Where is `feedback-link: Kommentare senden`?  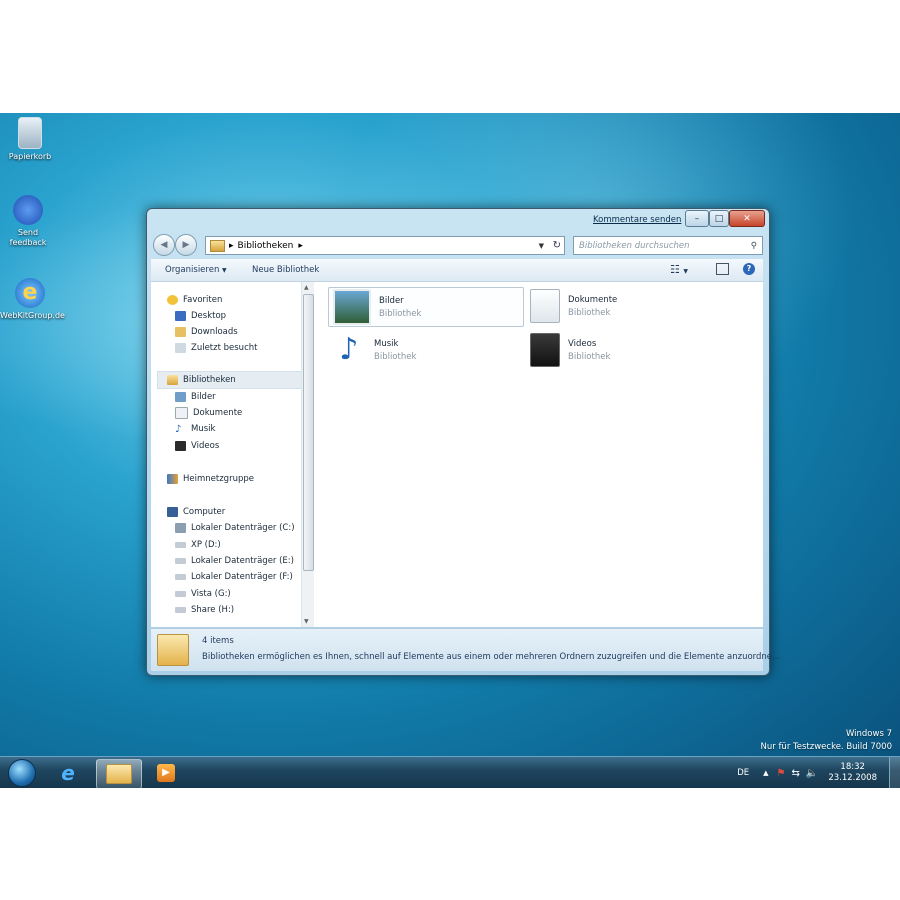 feedback-link: Kommentare senden is located at coordinates (637, 220).